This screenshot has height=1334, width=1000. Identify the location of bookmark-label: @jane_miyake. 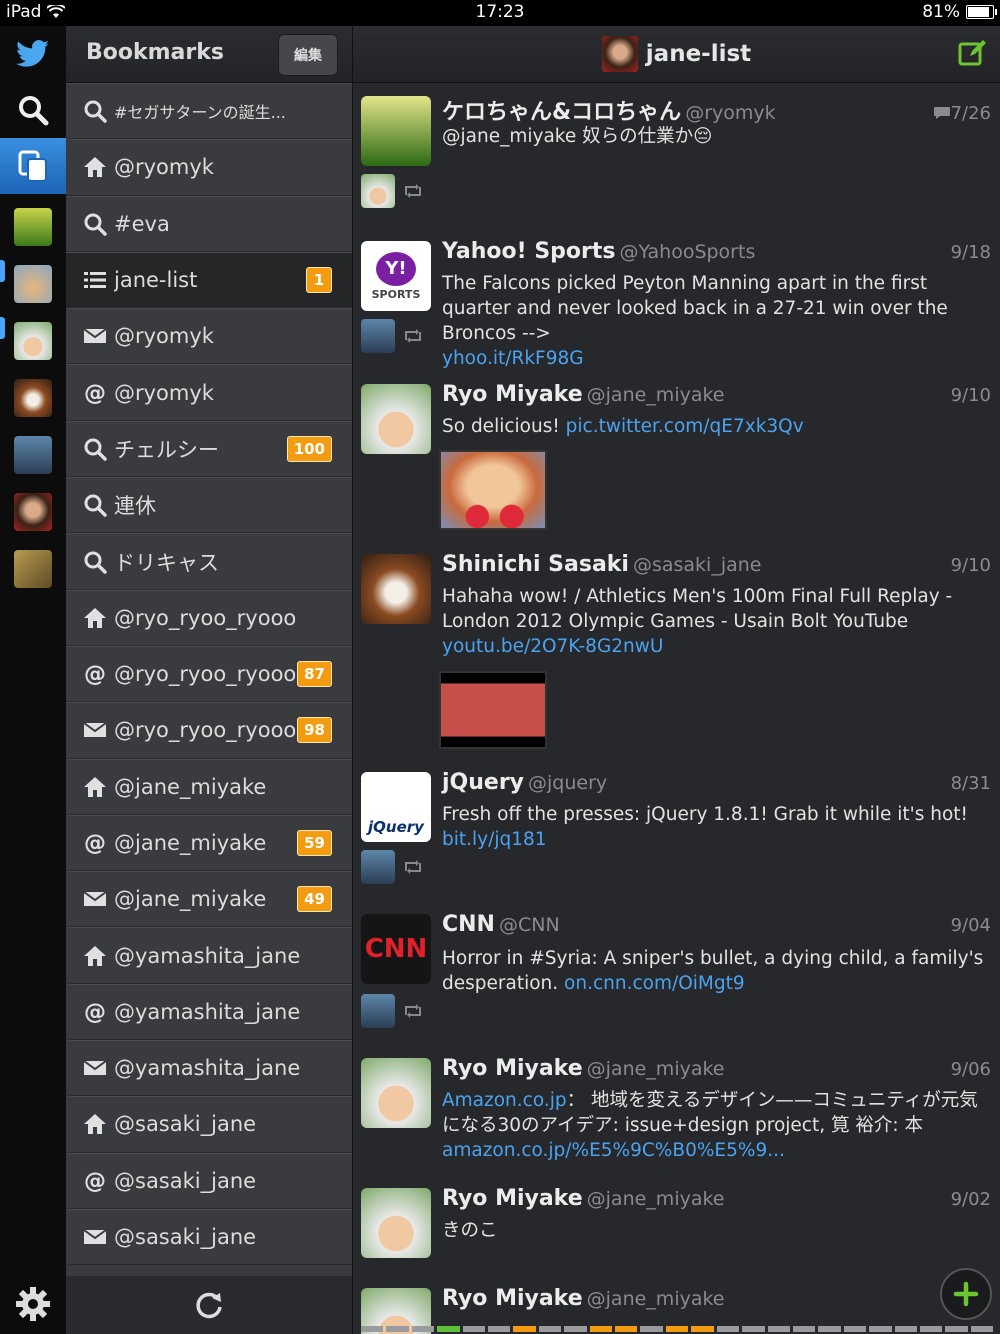
(190, 899).